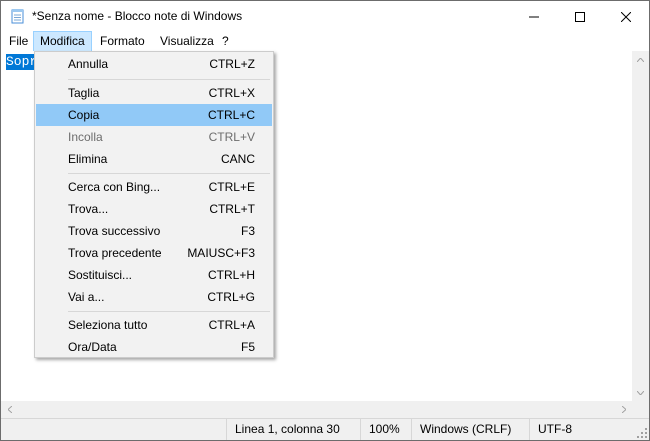 This screenshot has height=441, width=650. Describe the element at coordinates (247, 347) in the screenshot. I see `menu-item-shortcut: F5` at that location.